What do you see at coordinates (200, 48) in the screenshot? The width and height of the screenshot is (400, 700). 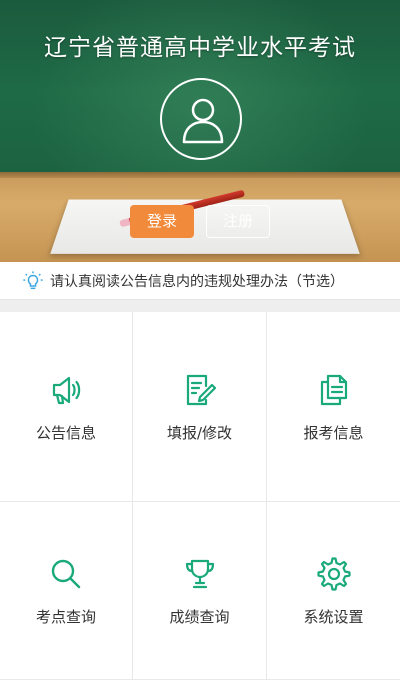 I see `page-title: 辽宁省普通高中学业水平考试` at bounding box center [200, 48].